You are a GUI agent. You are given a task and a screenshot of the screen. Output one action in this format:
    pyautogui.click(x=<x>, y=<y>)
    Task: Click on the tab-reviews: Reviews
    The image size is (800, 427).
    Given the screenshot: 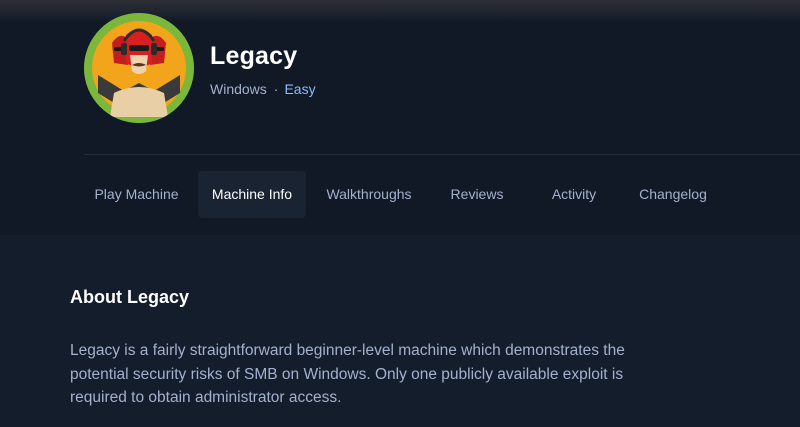 What is the action you would take?
    pyautogui.click(x=477, y=194)
    